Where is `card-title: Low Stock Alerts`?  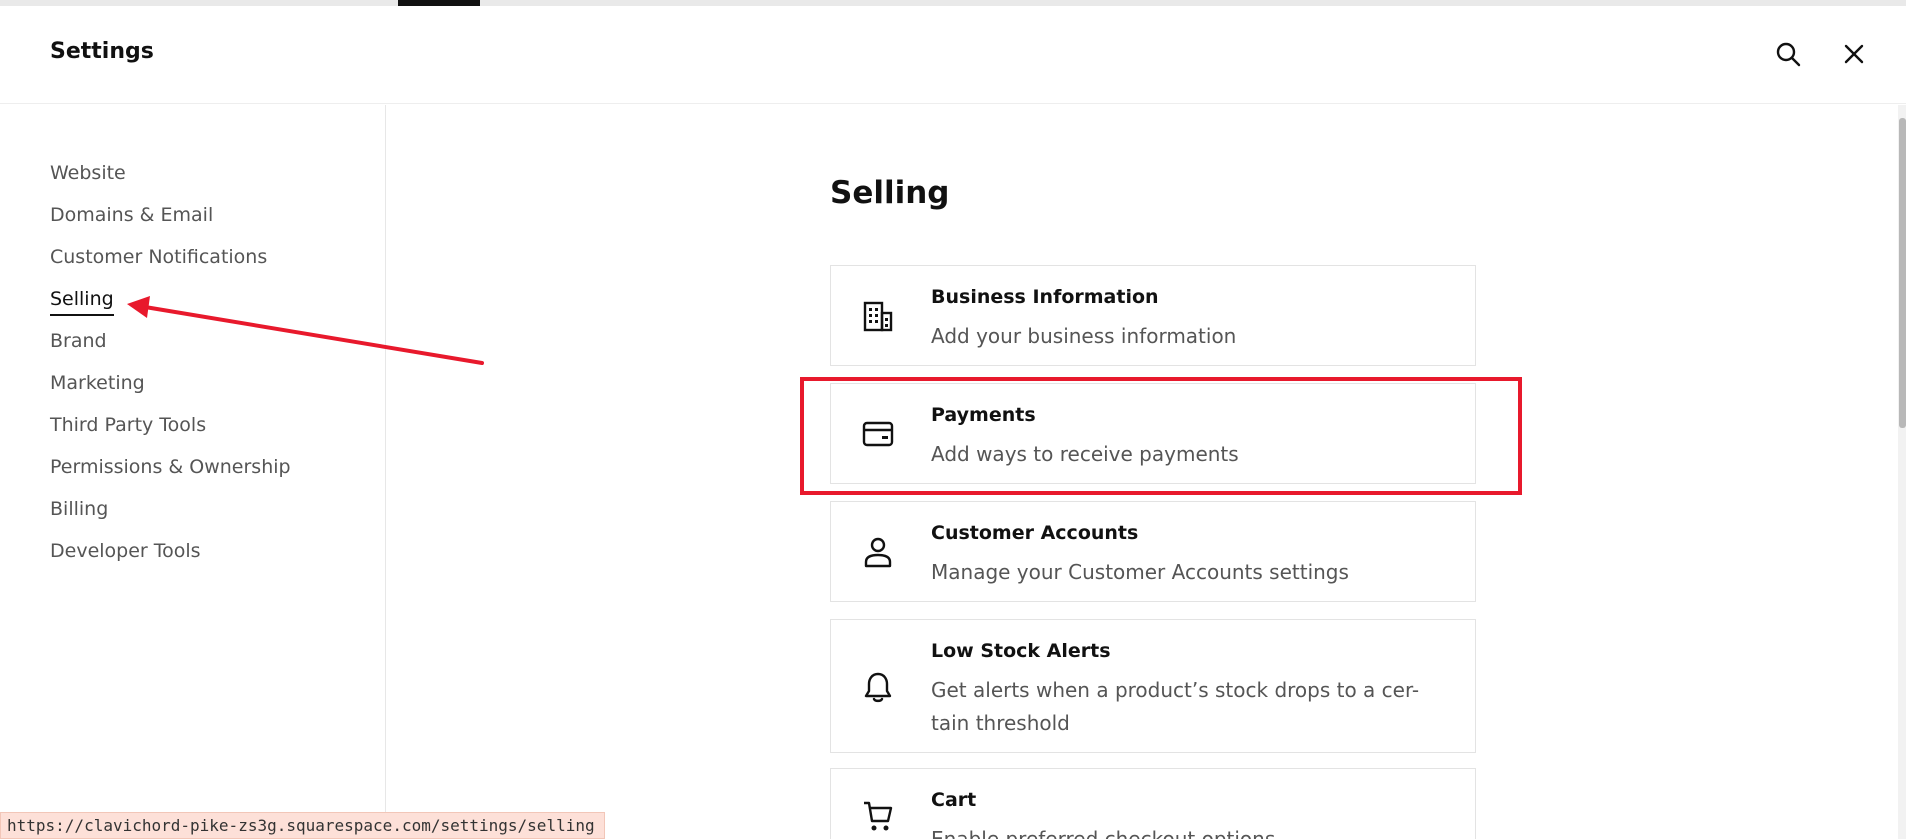 card-title: Low Stock Alerts is located at coordinates (1021, 651).